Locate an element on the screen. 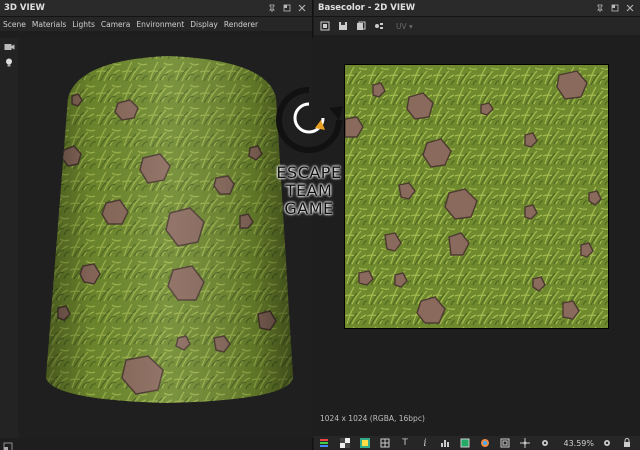  watermark-line-3: GAME is located at coordinates (309, 208).